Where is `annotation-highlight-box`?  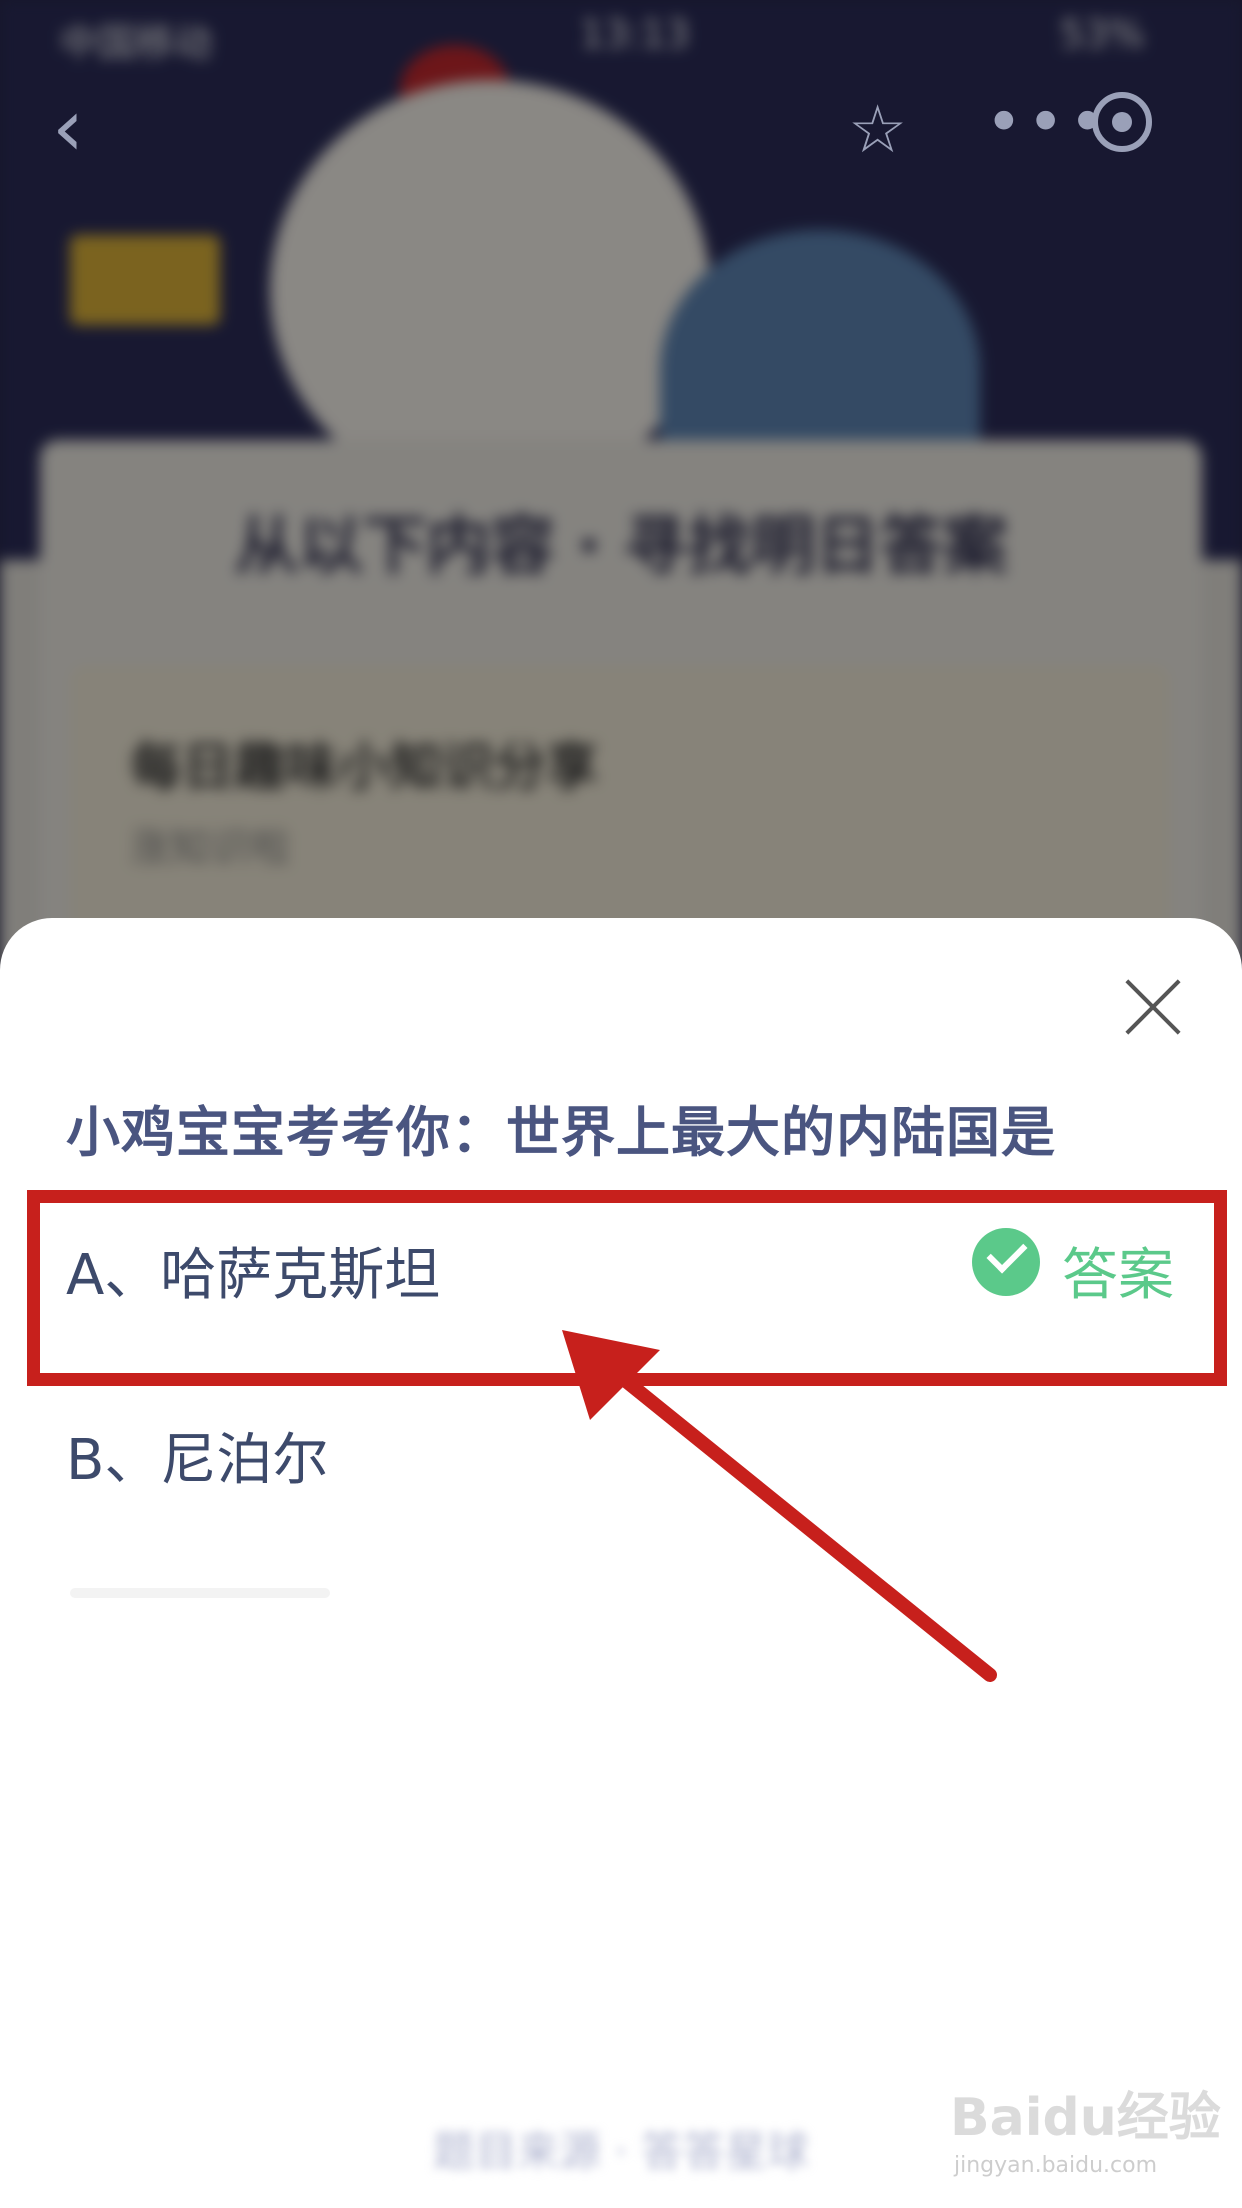
annotation-highlight-box is located at coordinates (627, 1288).